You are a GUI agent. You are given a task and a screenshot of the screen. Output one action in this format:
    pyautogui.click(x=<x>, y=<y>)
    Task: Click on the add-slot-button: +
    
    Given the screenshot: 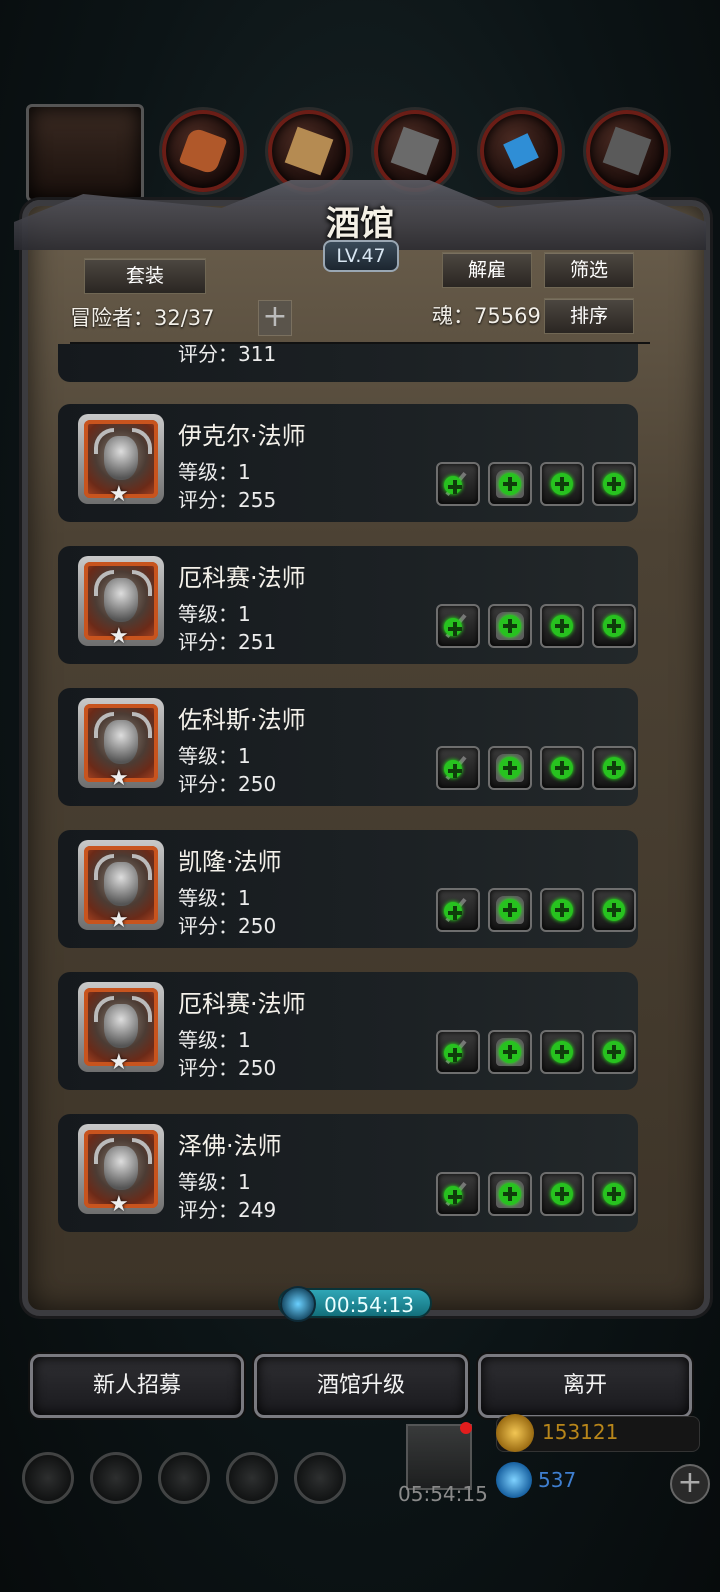 What is the action you would take?
    pyautogui.click(x=275, y=318)
    